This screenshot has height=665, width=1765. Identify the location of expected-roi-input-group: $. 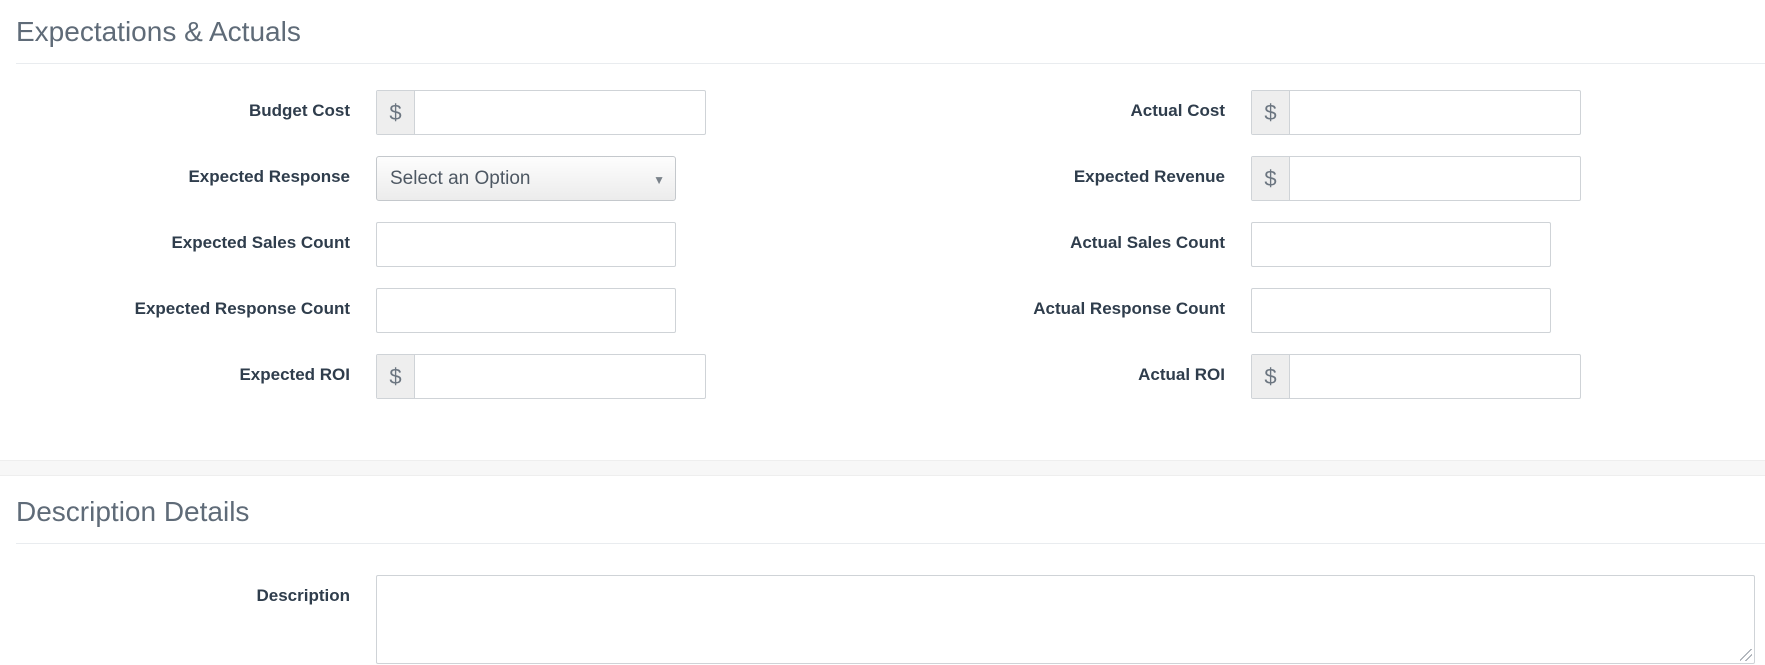
(541, 376).